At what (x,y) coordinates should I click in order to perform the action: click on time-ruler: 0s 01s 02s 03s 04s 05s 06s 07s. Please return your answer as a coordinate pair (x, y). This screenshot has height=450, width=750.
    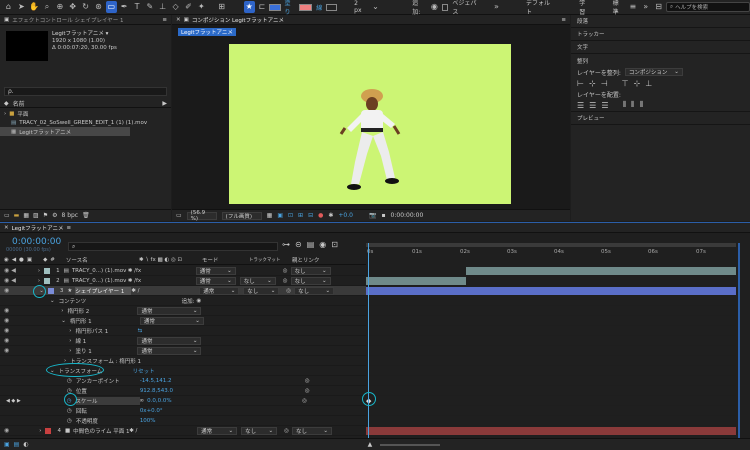
    Looking at the image, I should click on (552, 254).